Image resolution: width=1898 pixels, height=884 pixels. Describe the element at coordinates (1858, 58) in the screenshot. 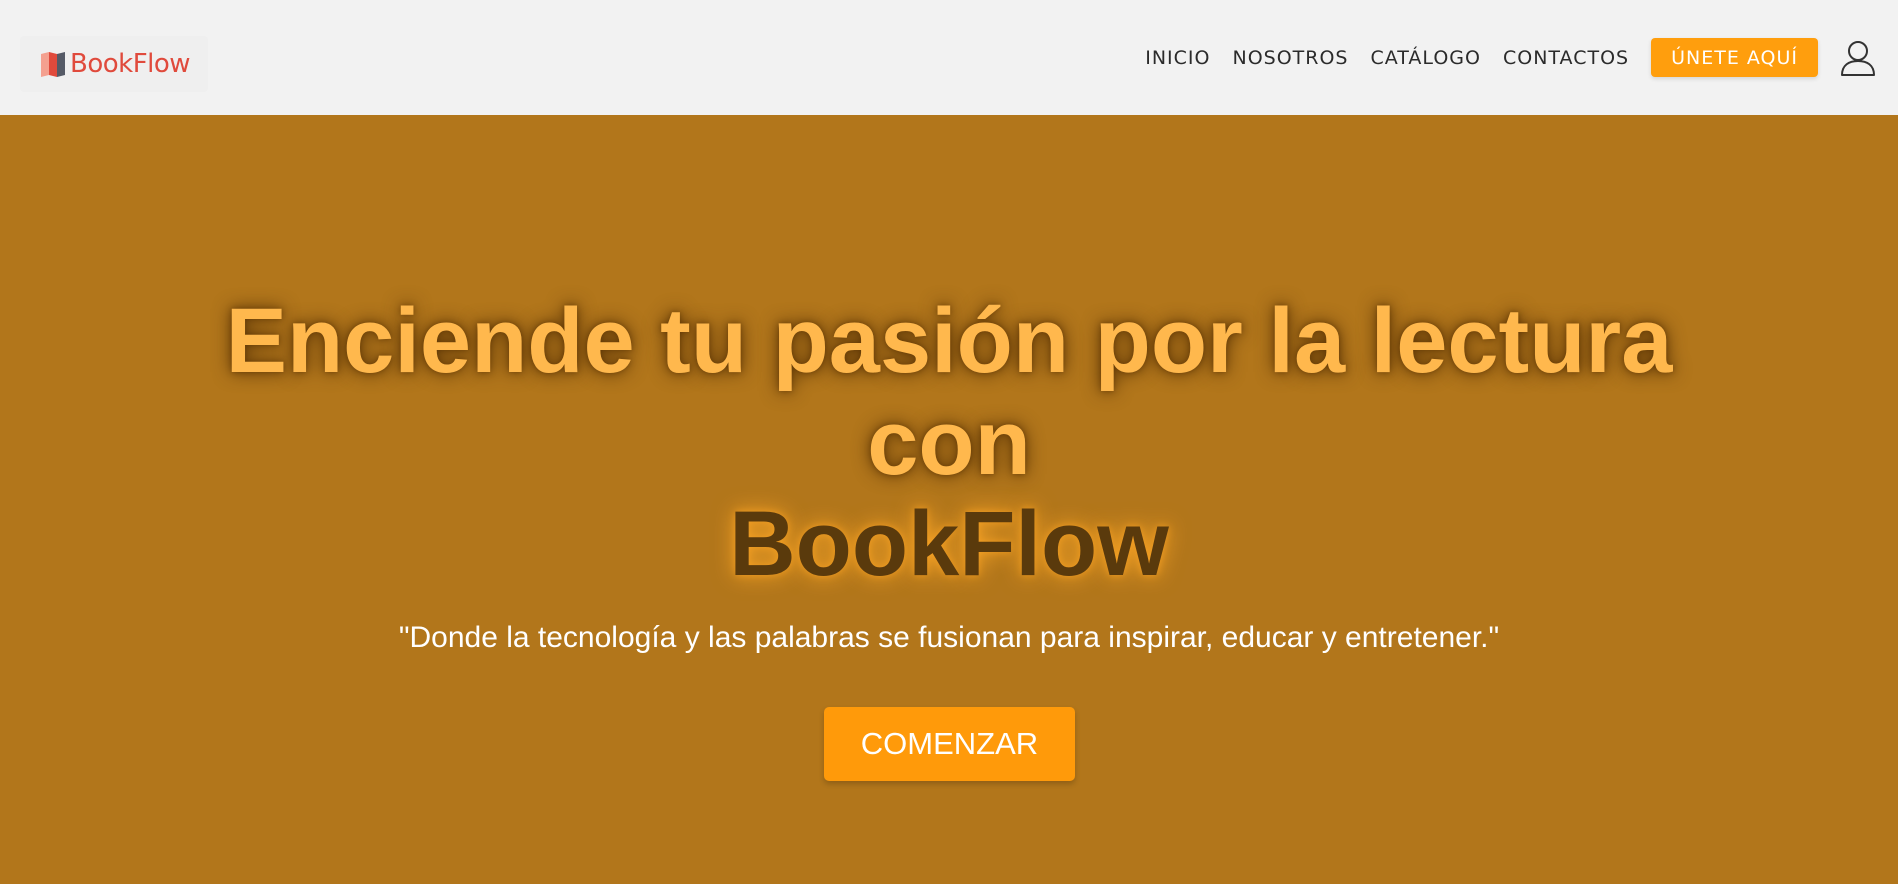

I see `user-icon` at that location.